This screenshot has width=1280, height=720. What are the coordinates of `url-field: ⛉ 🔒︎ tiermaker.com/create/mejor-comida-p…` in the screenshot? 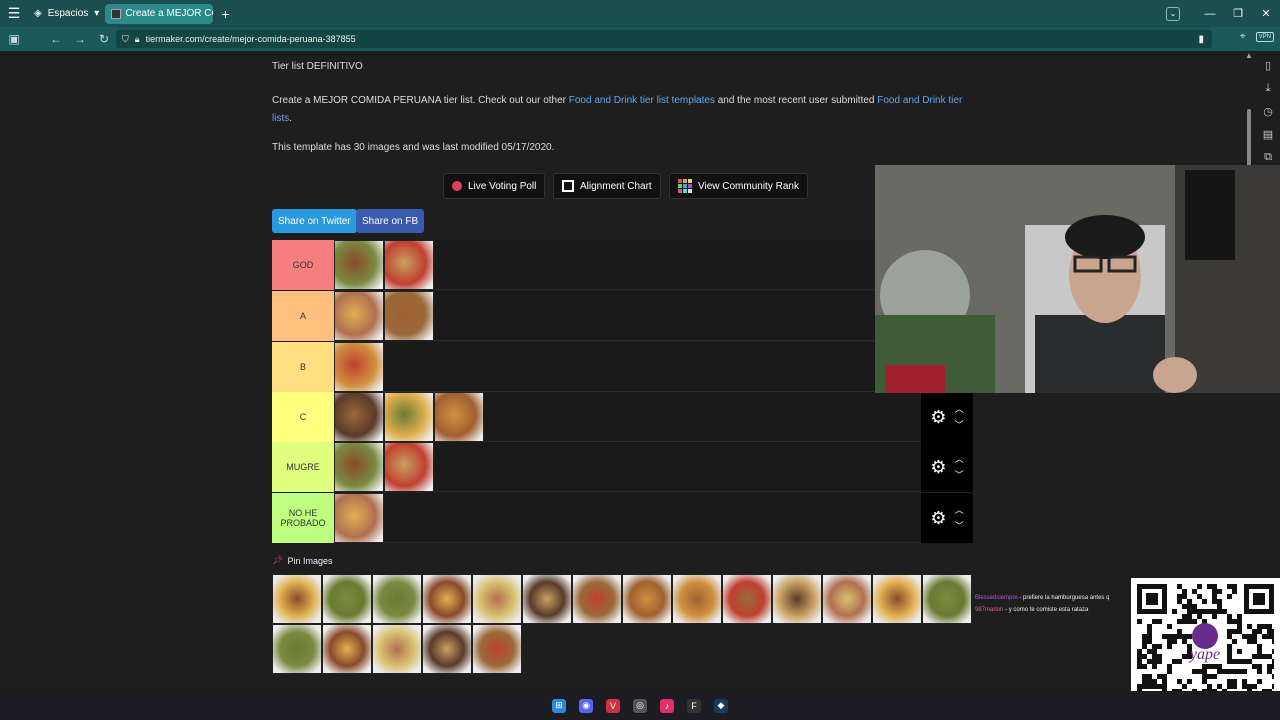 It's located at (664, 39).